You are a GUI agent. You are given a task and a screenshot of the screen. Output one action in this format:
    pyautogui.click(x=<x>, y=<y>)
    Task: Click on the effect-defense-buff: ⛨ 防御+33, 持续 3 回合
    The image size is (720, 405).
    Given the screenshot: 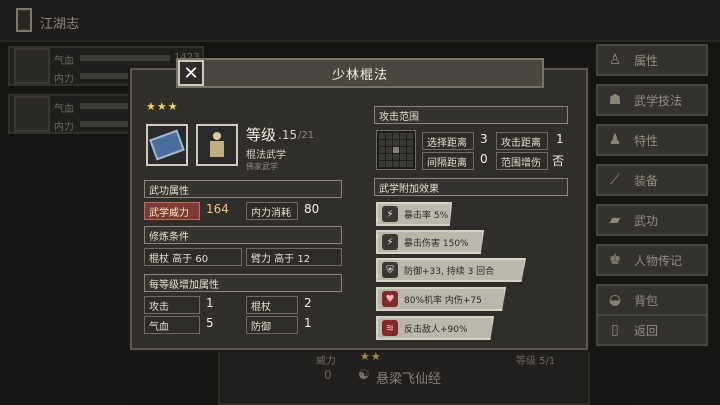 What is the action you would take?
    pyautogui.click(x=451, y=270)
    